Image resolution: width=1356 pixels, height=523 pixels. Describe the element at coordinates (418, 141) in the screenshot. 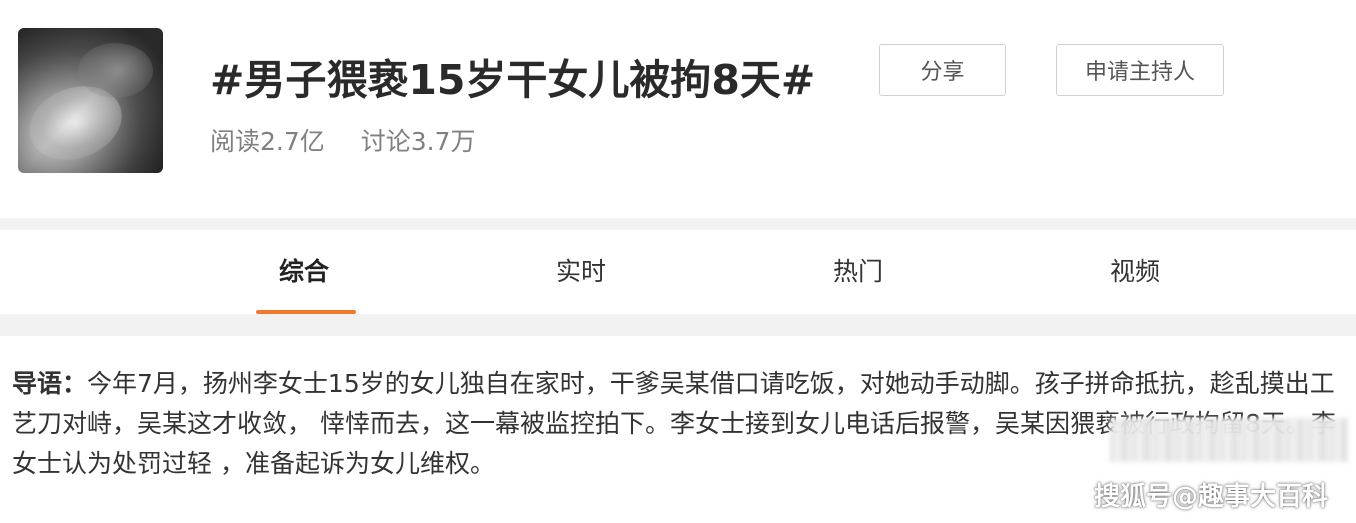

I see `discussion-count: 讨论3.7万` at that location.